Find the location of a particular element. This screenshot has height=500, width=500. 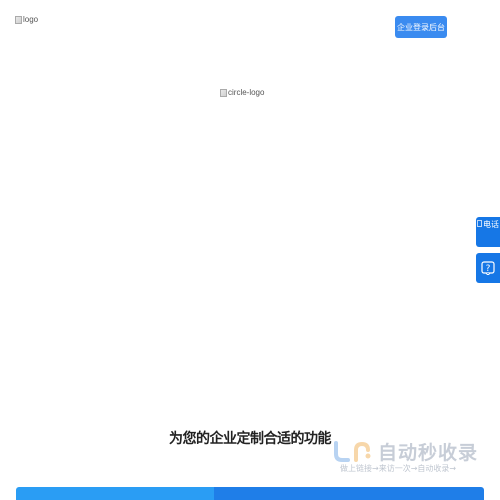

side-help-button: ? is located at coordinates (488, 268).